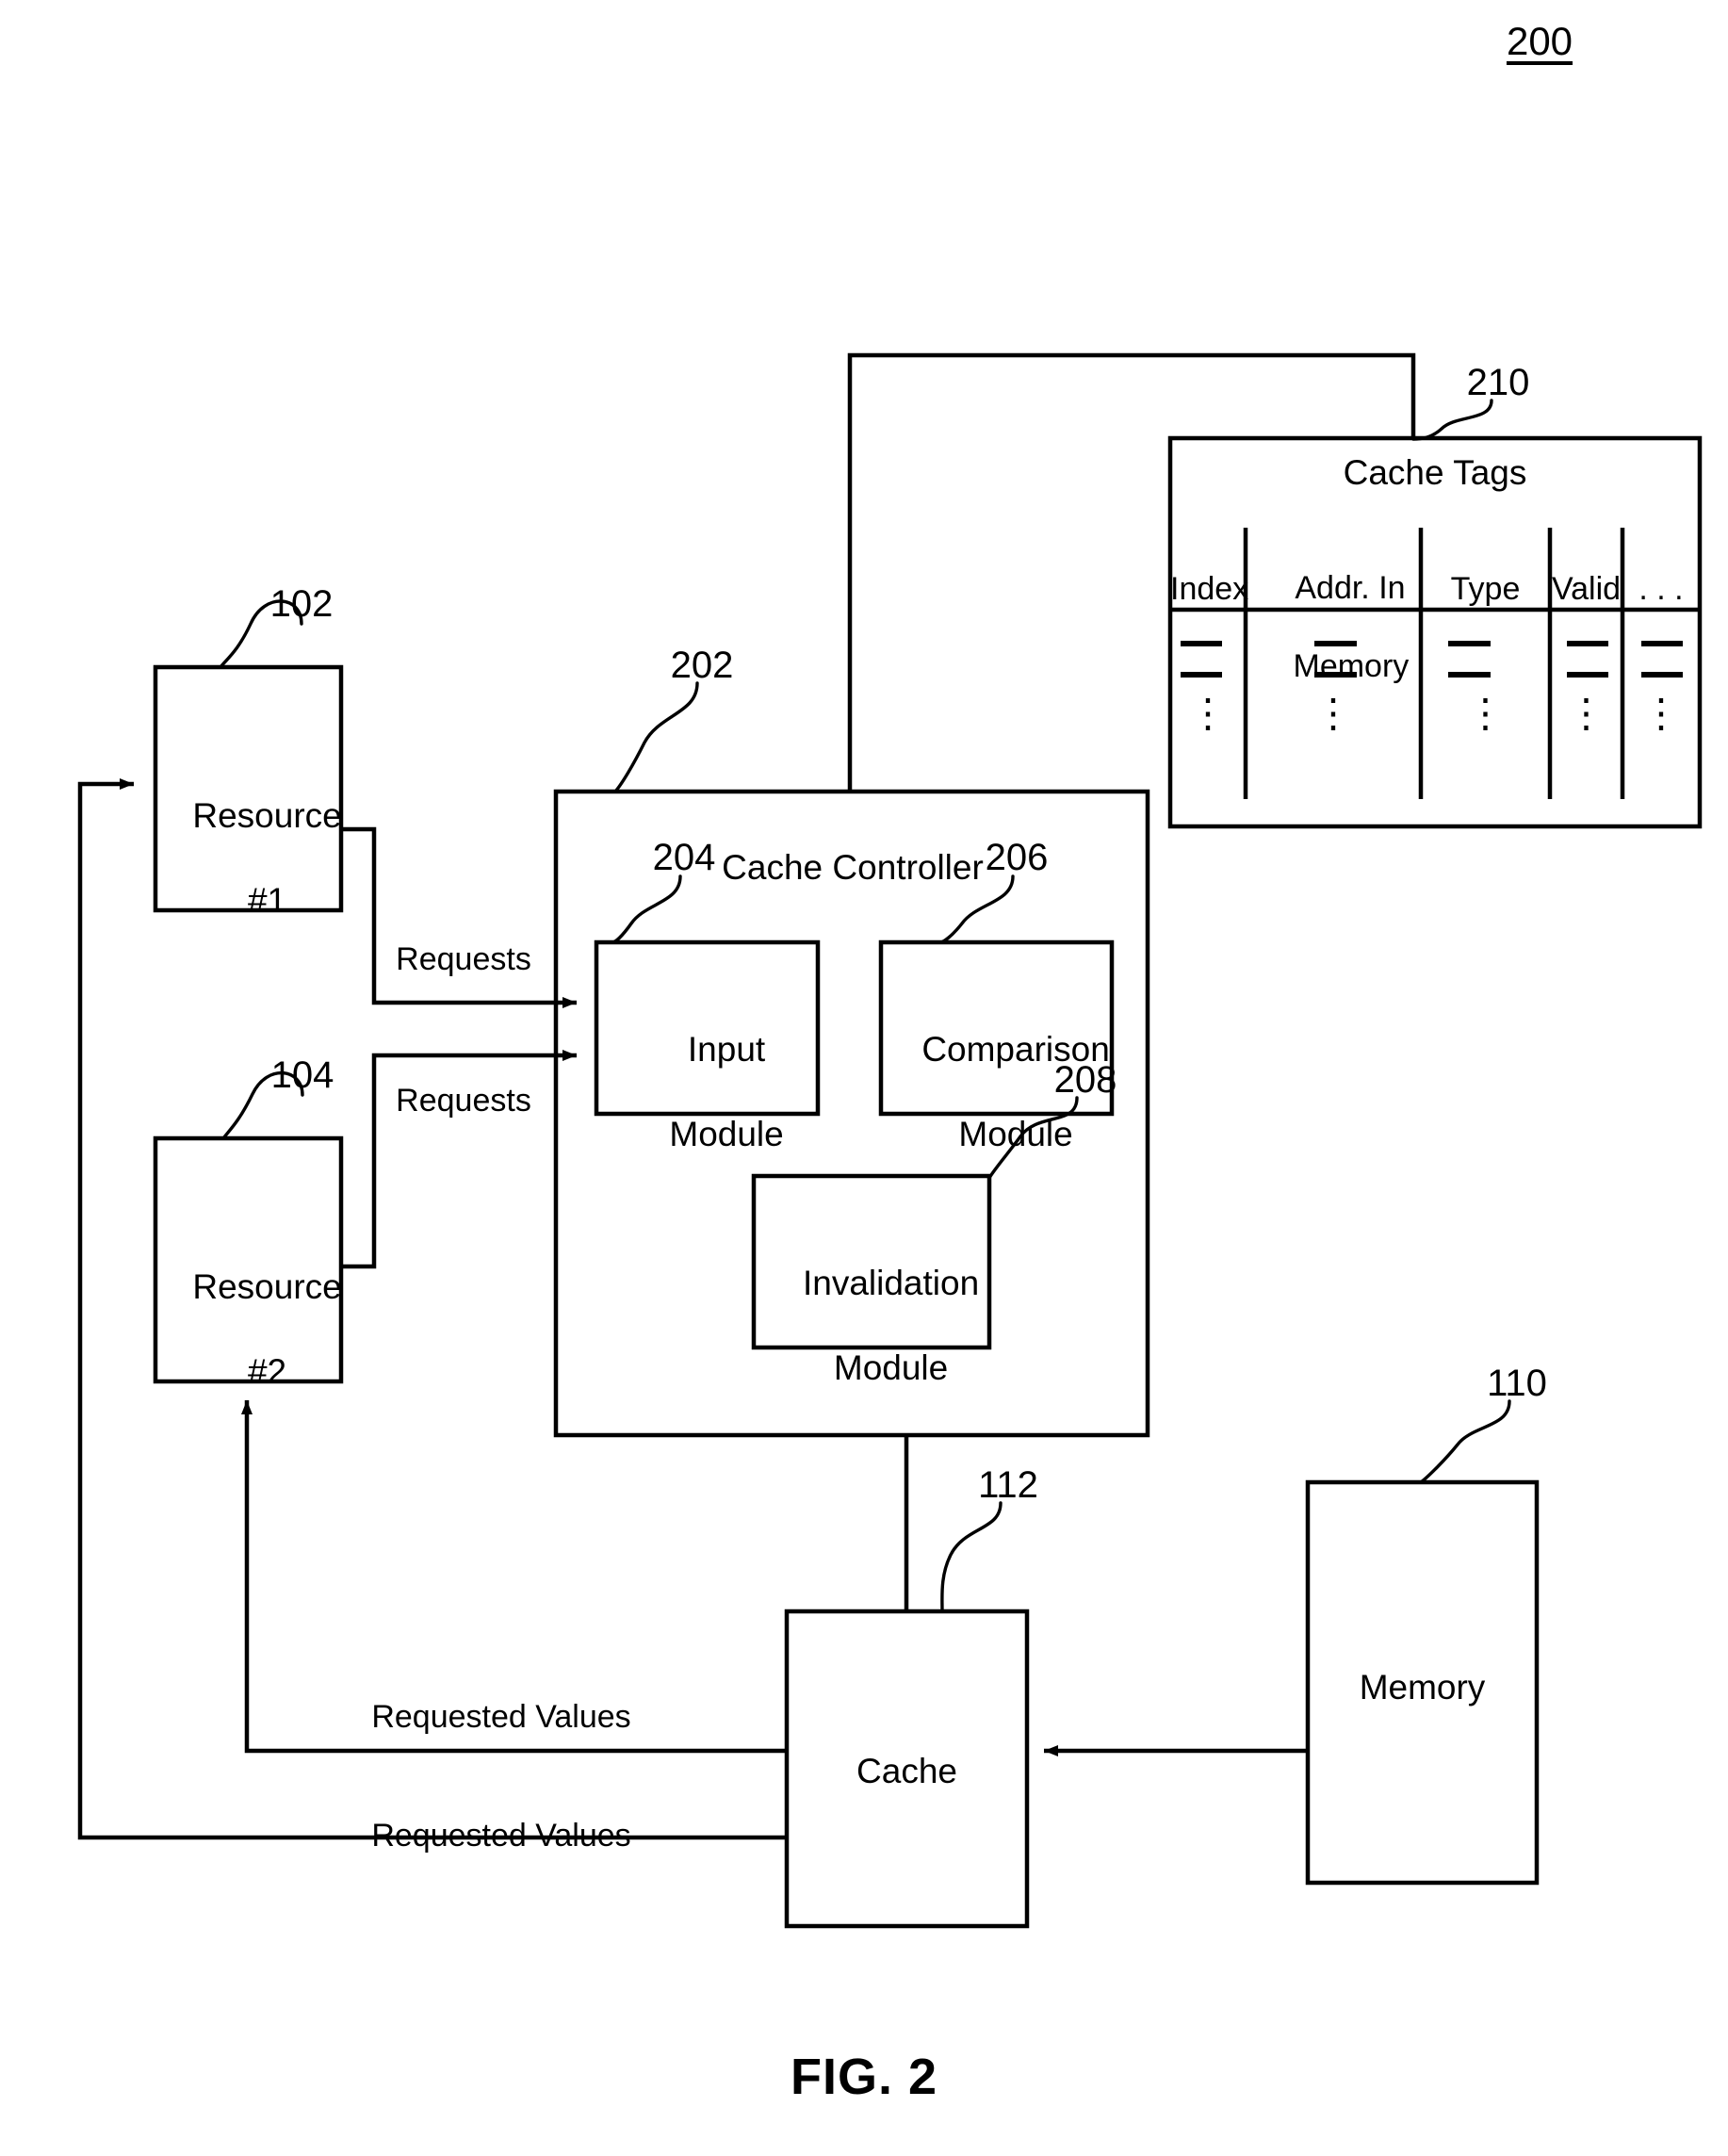  What do you see at coordinates (1485, 713) in the screenshot?
I see `cache-tags-ellipsis-type: ⋮` at bounding box center [1485, 713].